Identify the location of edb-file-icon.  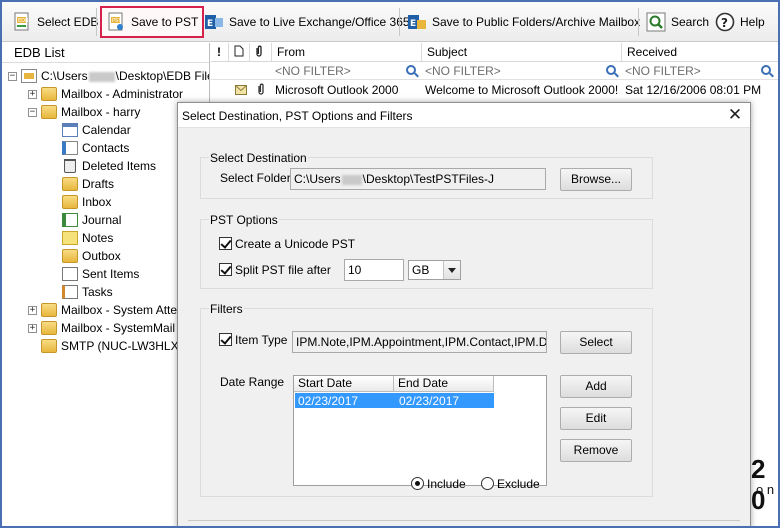
(29, 76).